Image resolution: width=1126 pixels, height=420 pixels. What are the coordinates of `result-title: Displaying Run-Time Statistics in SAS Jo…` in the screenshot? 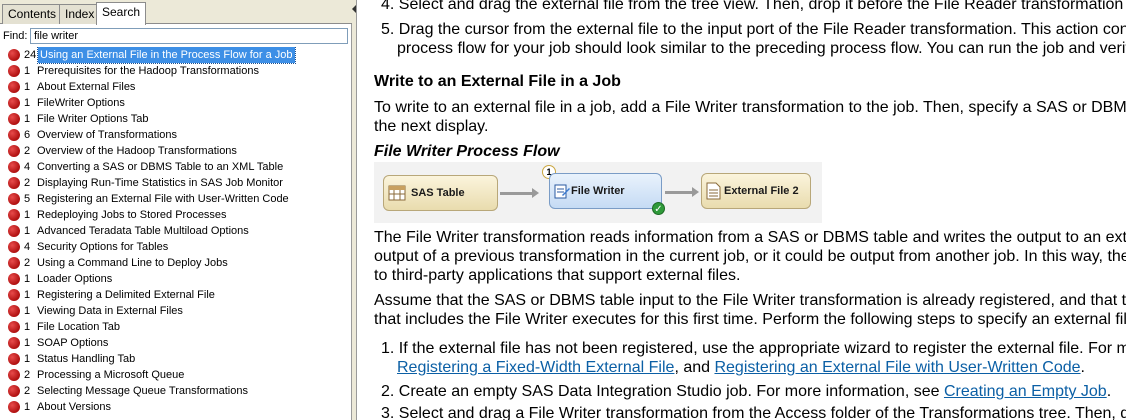 It's located at (160, 183).